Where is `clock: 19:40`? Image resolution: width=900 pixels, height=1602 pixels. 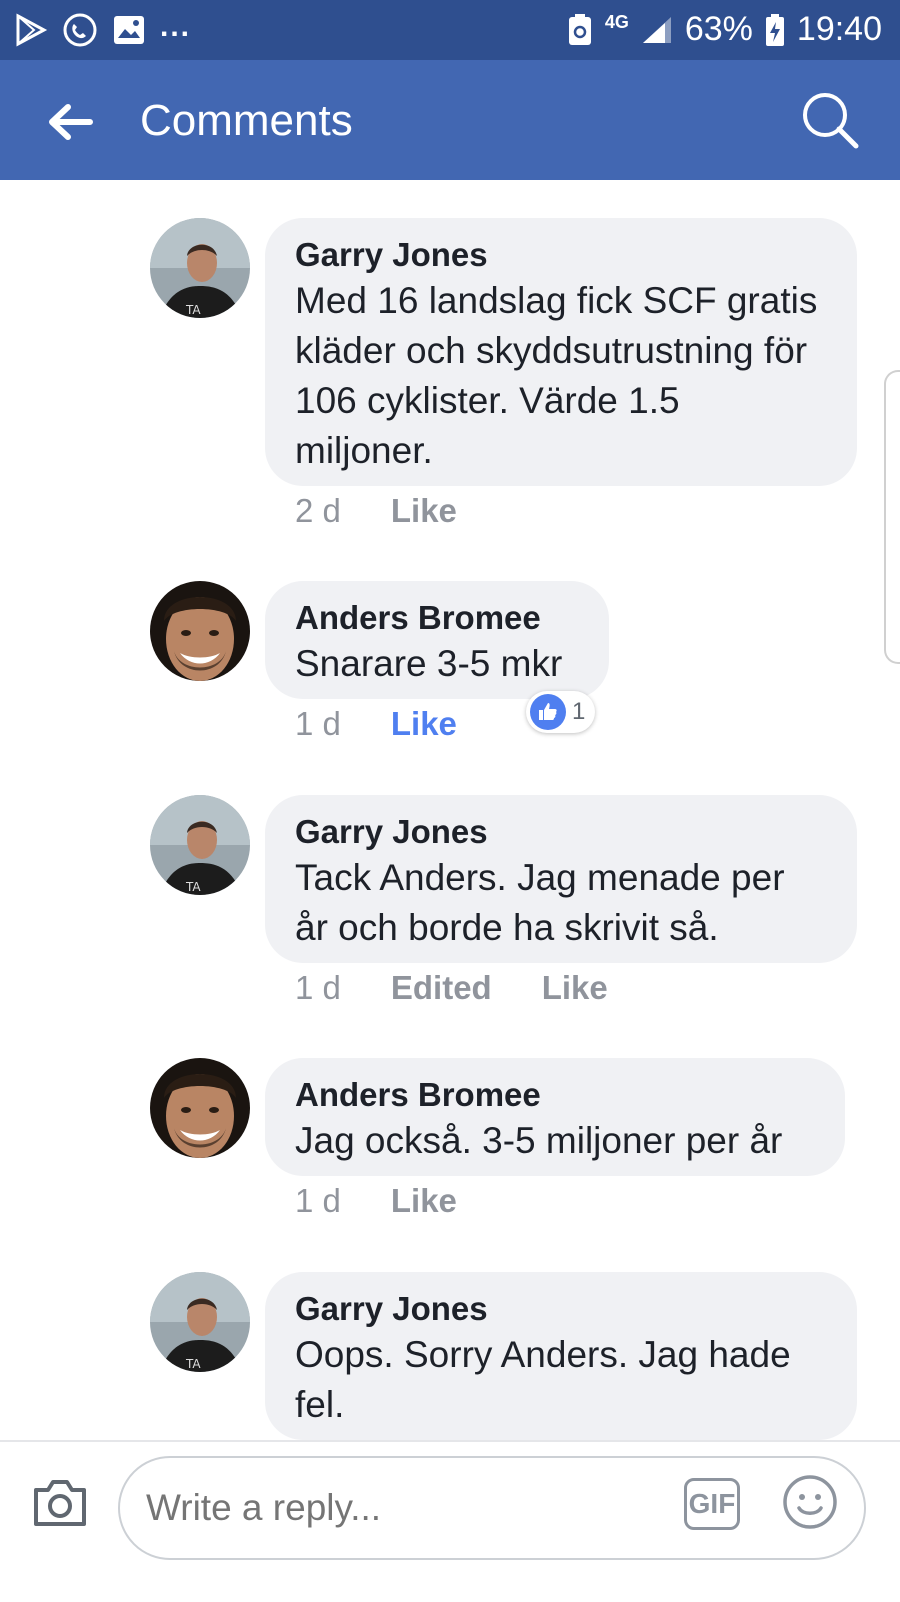 clock: 19:40 is located at coordinates (839, 29).